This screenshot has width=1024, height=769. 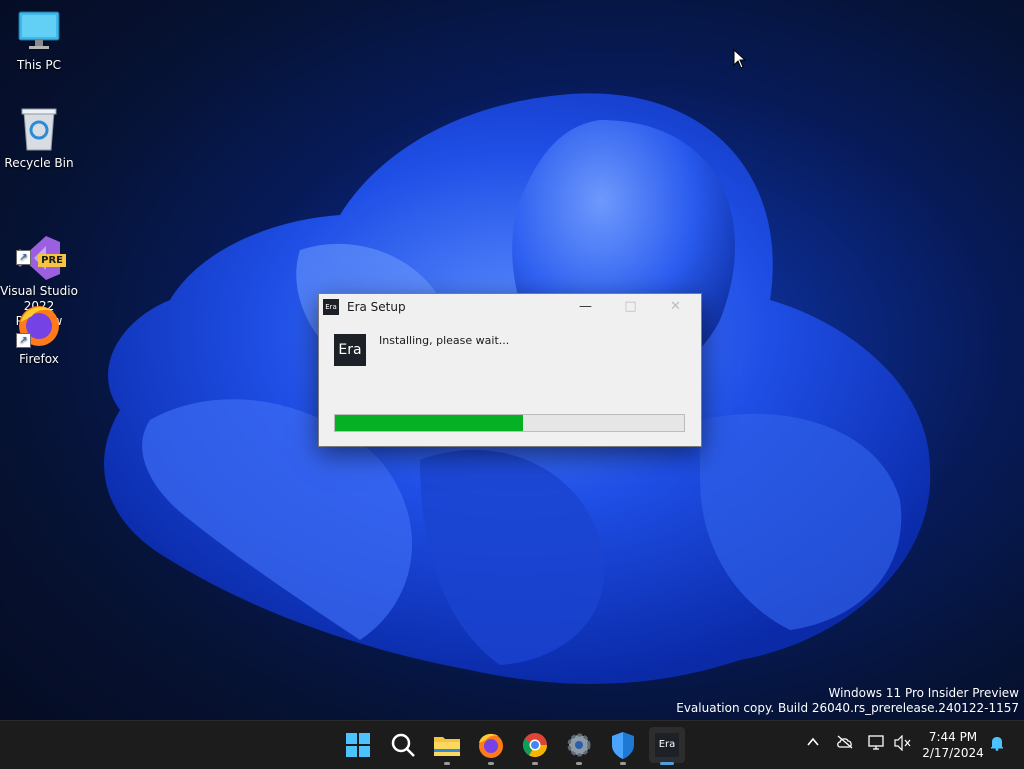 I want to click on notification-bell-icon, so click(x=997, y=745).